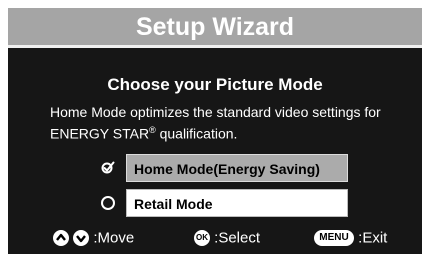 This screenshot has height=254, width=430. I want to click on radio-unchecked-icon, so click(108, 203).